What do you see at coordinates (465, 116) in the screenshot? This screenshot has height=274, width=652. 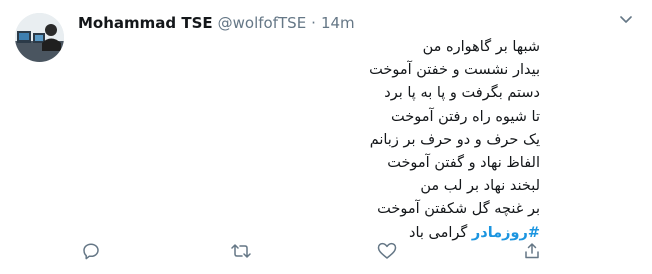 I see `tweet-line: تا شیوه راه رفتن آموخت` at bounding box center [465, 116].